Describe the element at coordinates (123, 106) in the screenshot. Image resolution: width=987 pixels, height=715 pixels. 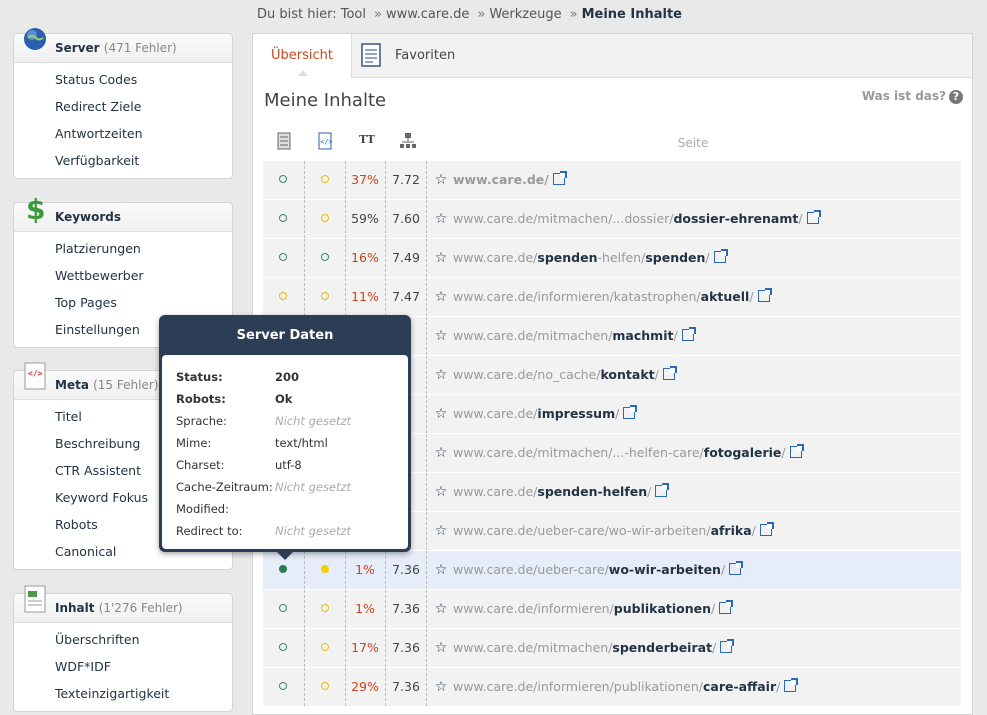
I see `sidebar-item: Redirect Ziele` at that location.